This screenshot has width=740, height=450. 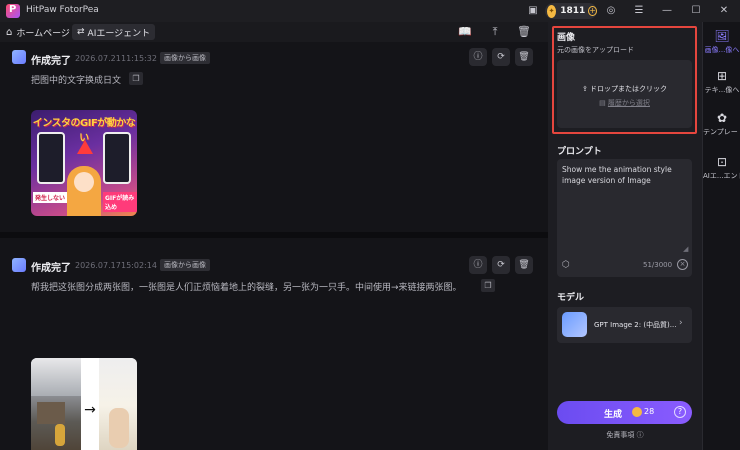 What do you see at coordinates (574, 324) in the screenshot?
I see `model-thumbnail` at bounding box center [574, 324].